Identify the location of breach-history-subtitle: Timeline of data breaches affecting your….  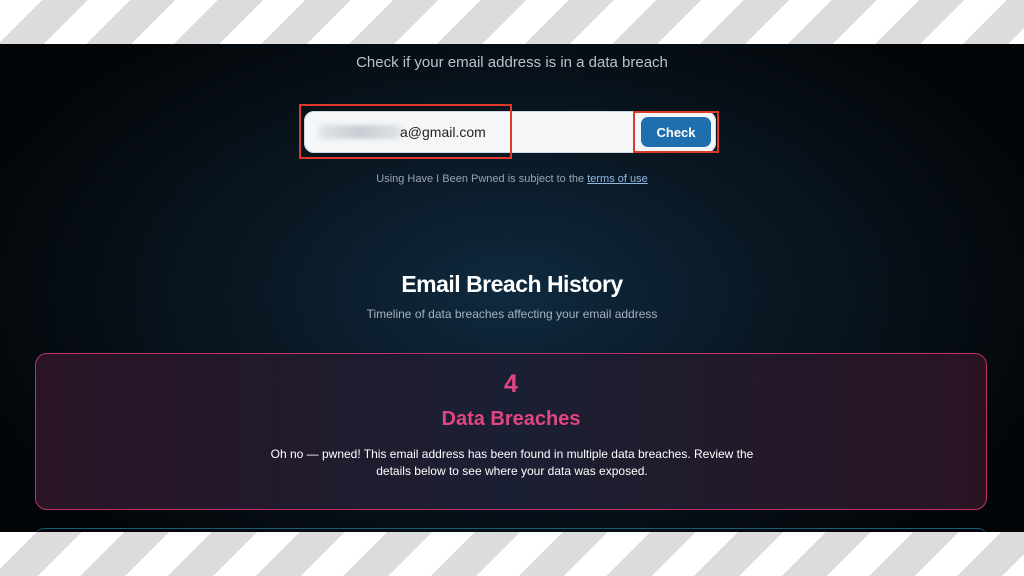
(512, 314).